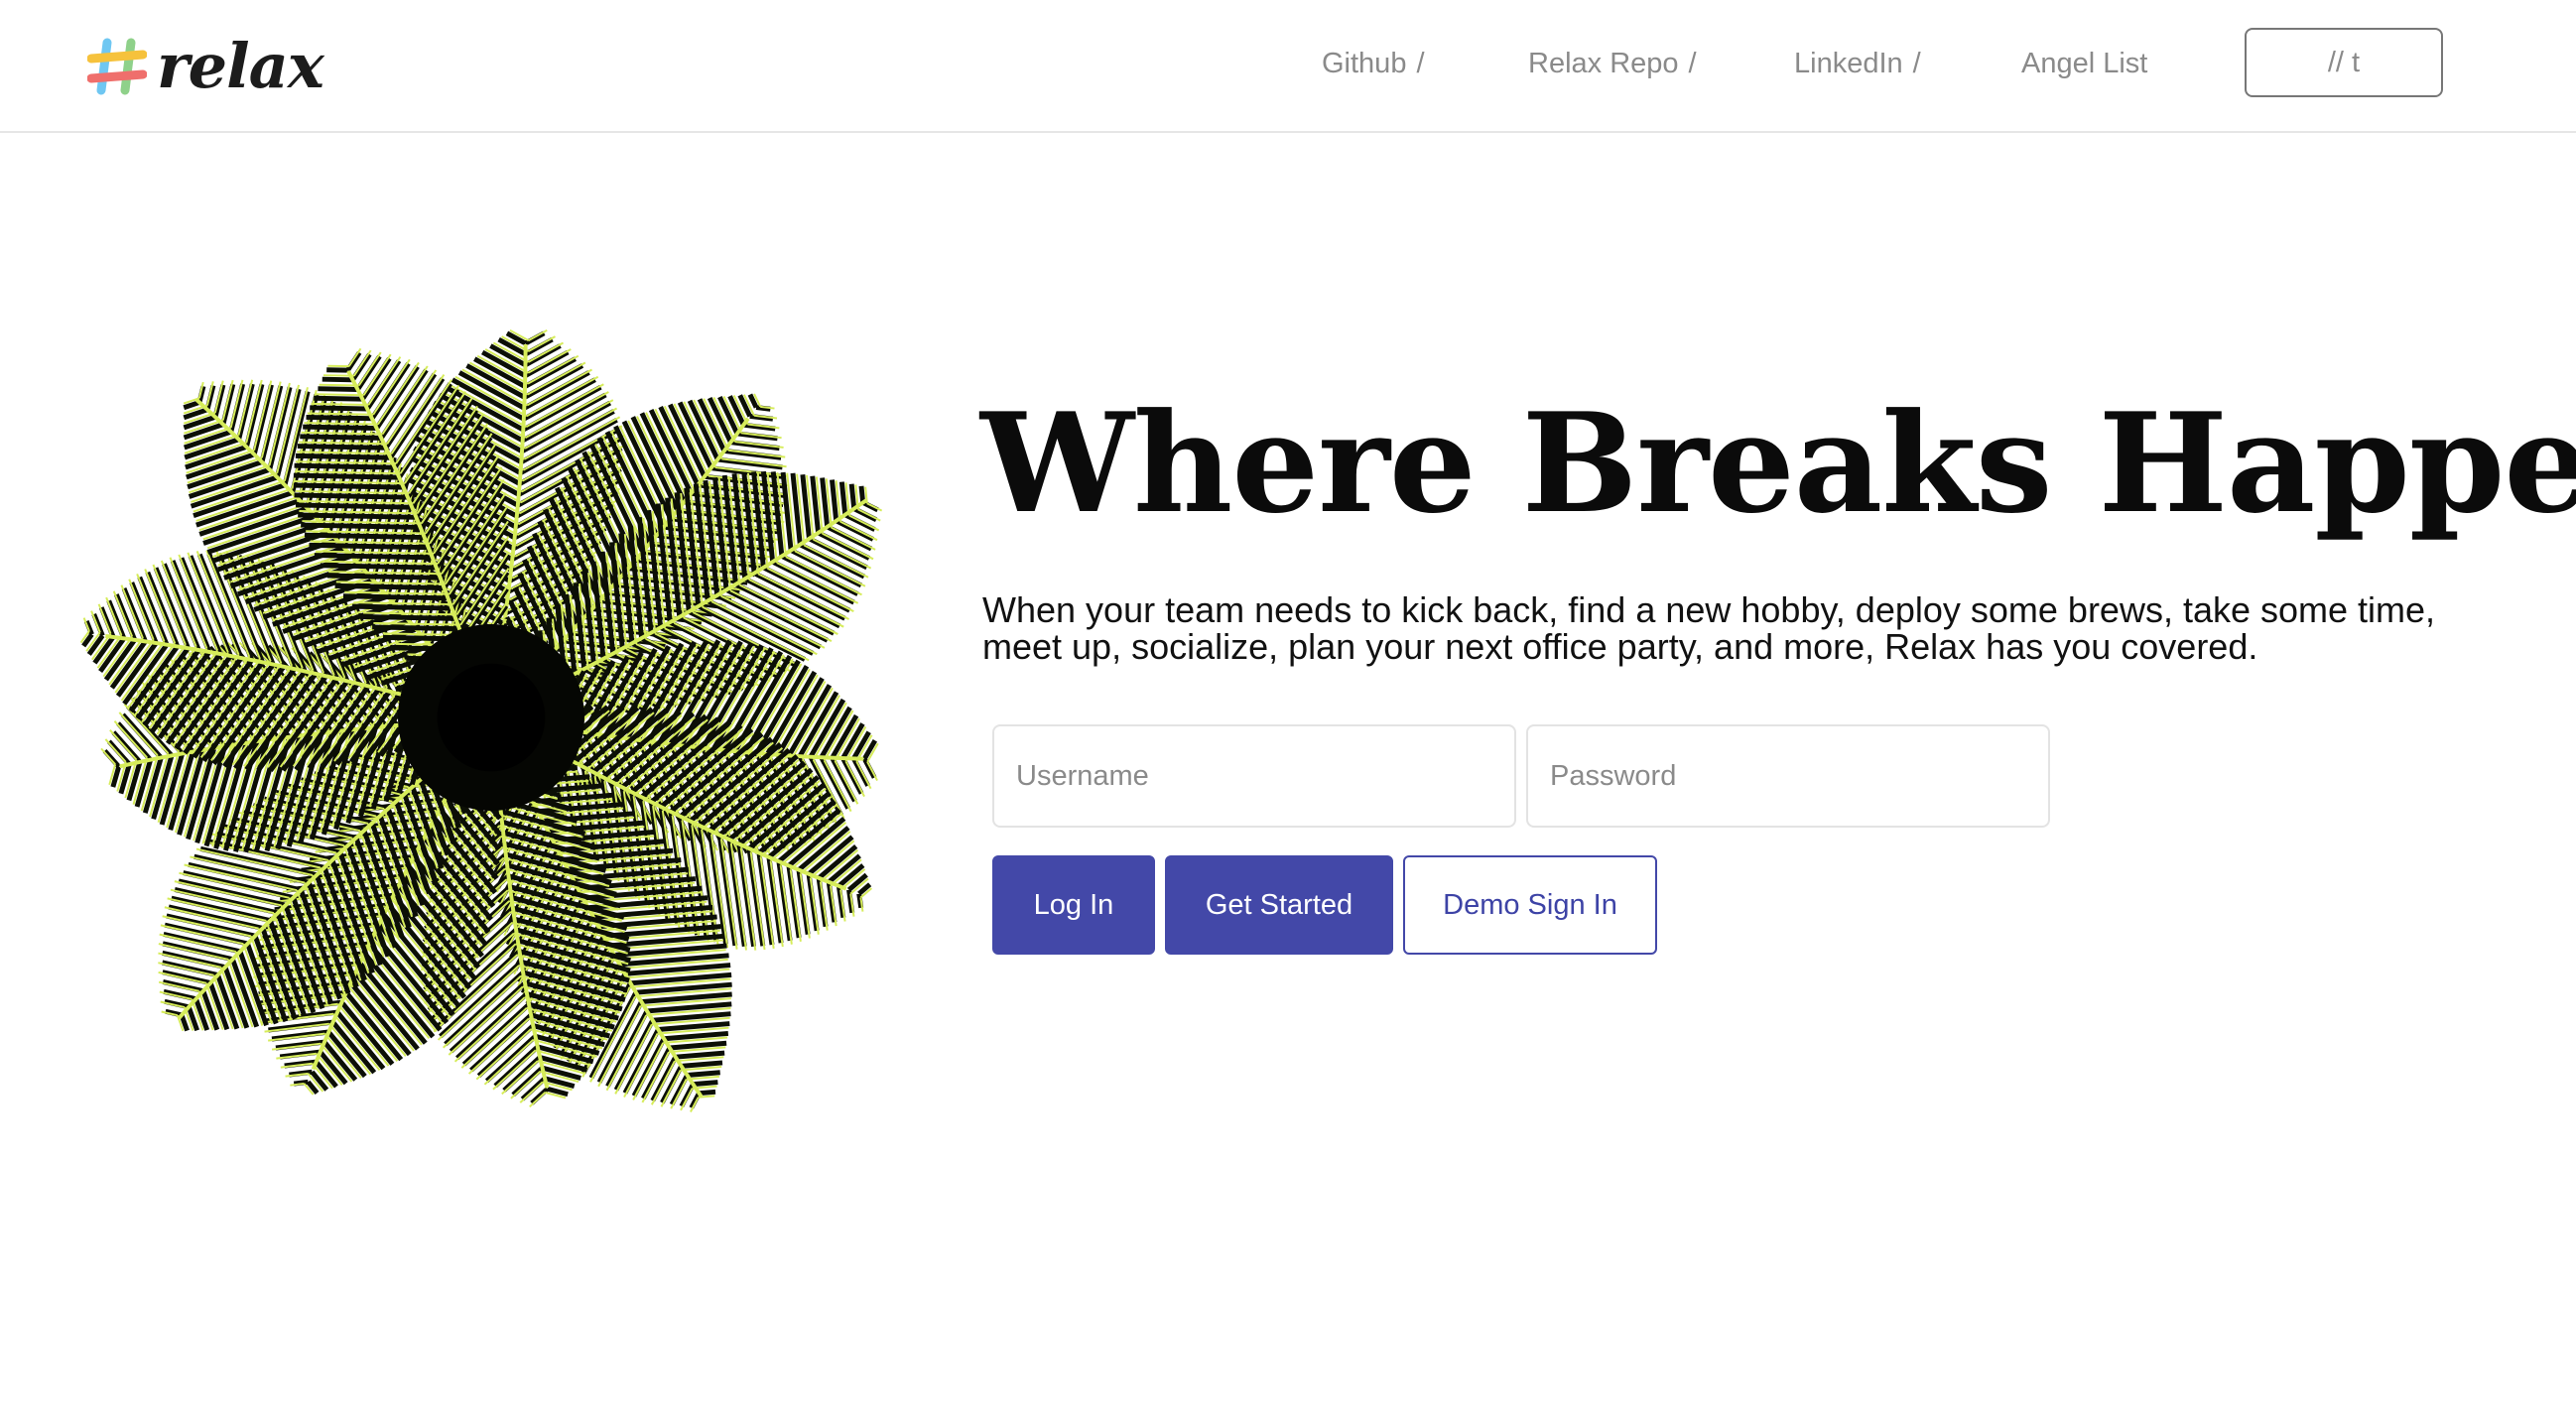  What do you see at coordinates (1254, 776) in the screenshot?
I see `username-input` at bounding box center [1254, 776].